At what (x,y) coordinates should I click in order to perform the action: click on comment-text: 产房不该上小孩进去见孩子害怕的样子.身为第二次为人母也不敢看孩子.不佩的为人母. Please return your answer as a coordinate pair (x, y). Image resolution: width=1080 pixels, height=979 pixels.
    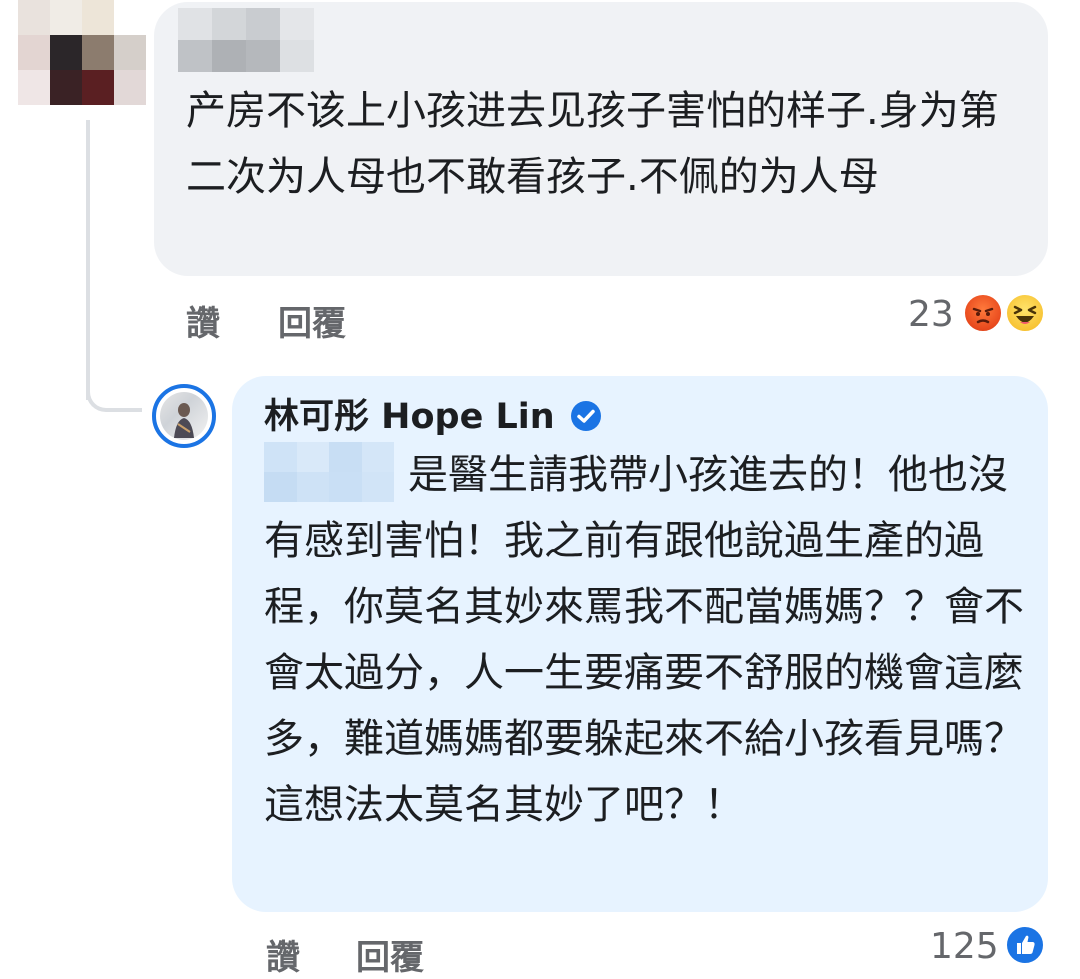
    Looking at the image, I should click on (592, 144).